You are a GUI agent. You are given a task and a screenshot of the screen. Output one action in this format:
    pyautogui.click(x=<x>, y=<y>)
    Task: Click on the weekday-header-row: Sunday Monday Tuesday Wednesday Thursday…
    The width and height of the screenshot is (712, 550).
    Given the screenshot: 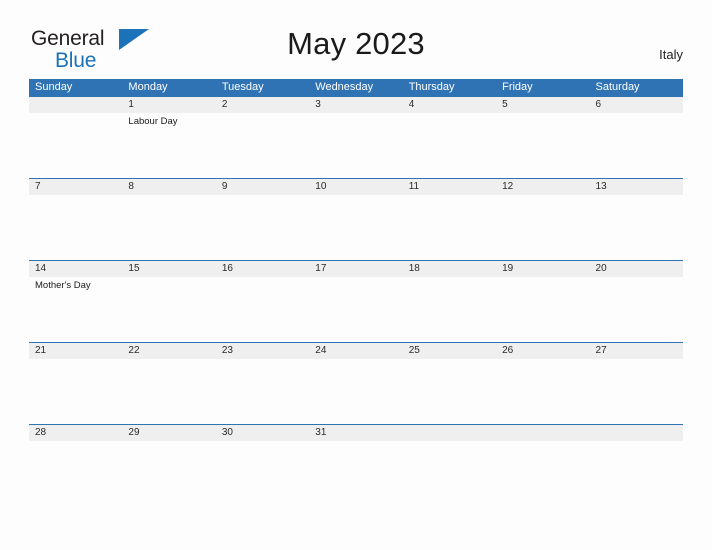 What is the action you would take?
    pyautogui.click(x=356, y=87)
    